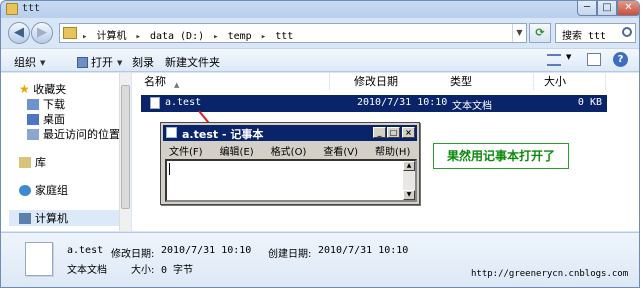 The height and width of the screenshot is (290, 644). Describe the element at coordinates (409, 180) in the screenshot. I see `notepad-scrollbar: ▲ ▼` at that location.